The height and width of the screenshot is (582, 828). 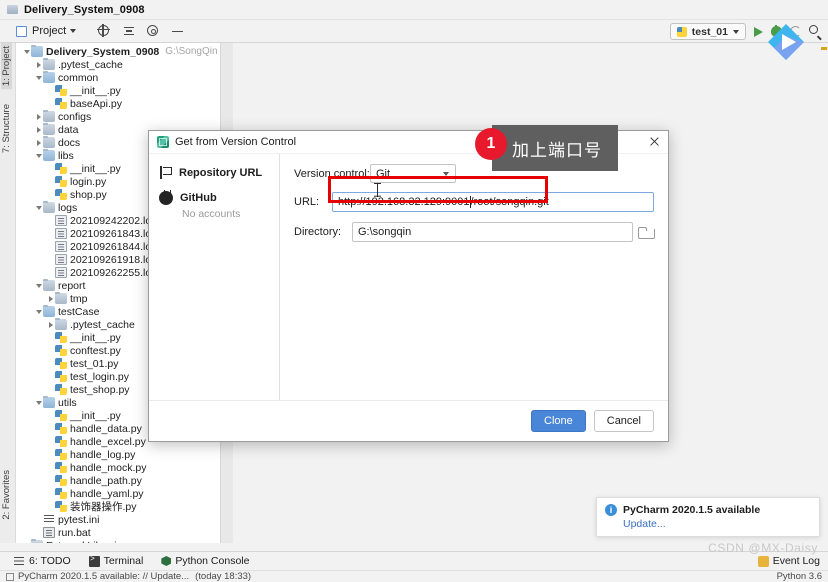 I want to click on tree-row: handle_log.py, so click(x=118, y=454).